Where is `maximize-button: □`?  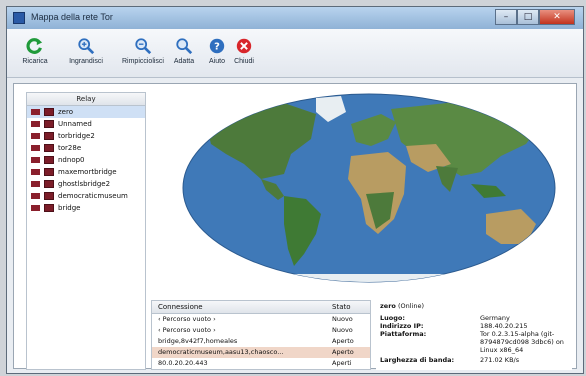 maximize-button: □ is located at coordinates (528, 17).